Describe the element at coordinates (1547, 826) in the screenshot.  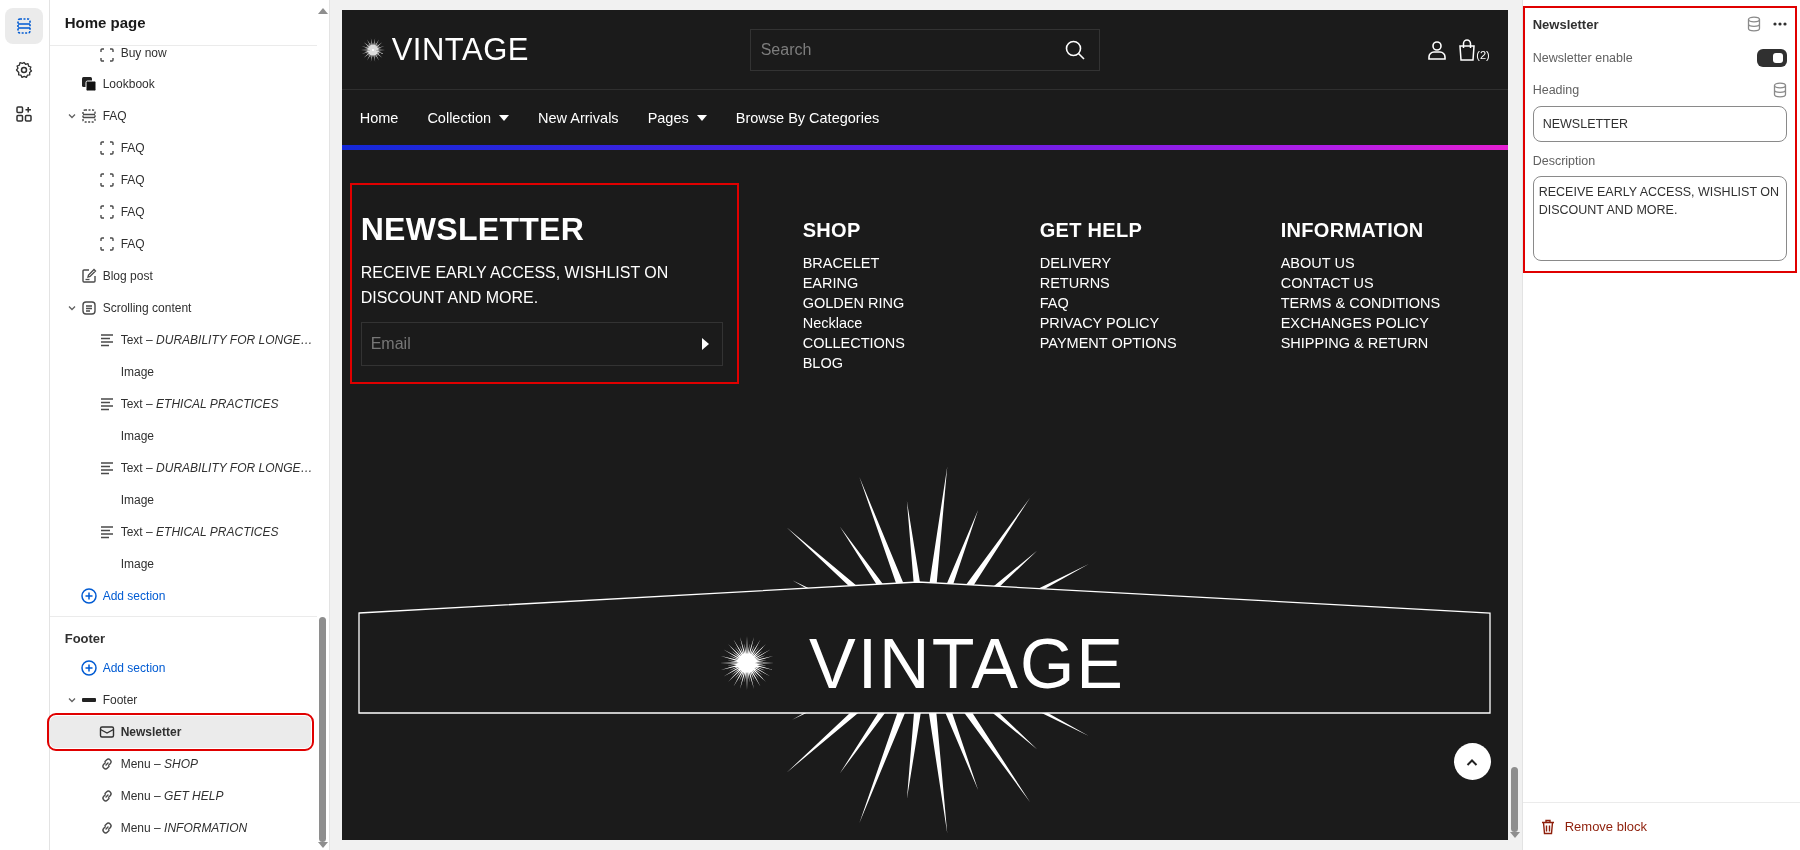
I see `trash-icon` at that location.